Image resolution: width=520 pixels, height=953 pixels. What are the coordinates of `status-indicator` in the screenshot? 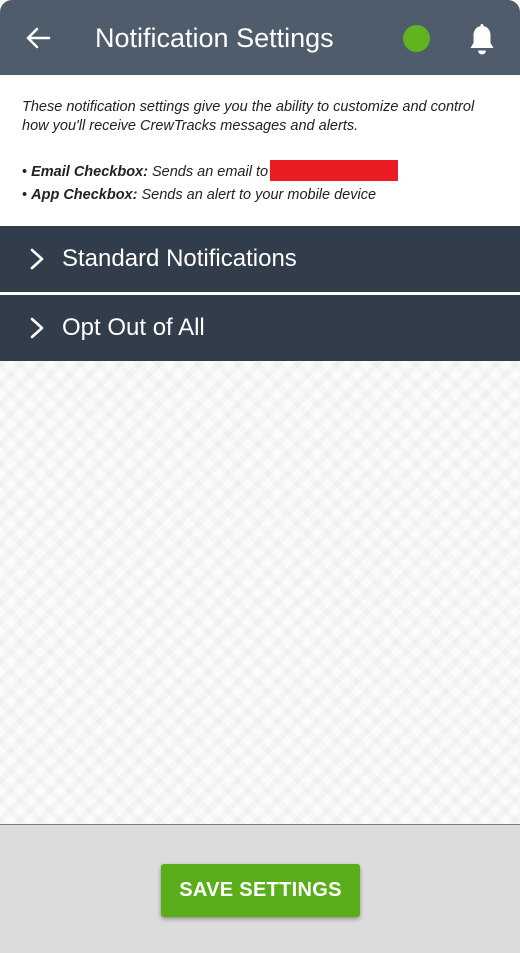 It's located at (416, 38).